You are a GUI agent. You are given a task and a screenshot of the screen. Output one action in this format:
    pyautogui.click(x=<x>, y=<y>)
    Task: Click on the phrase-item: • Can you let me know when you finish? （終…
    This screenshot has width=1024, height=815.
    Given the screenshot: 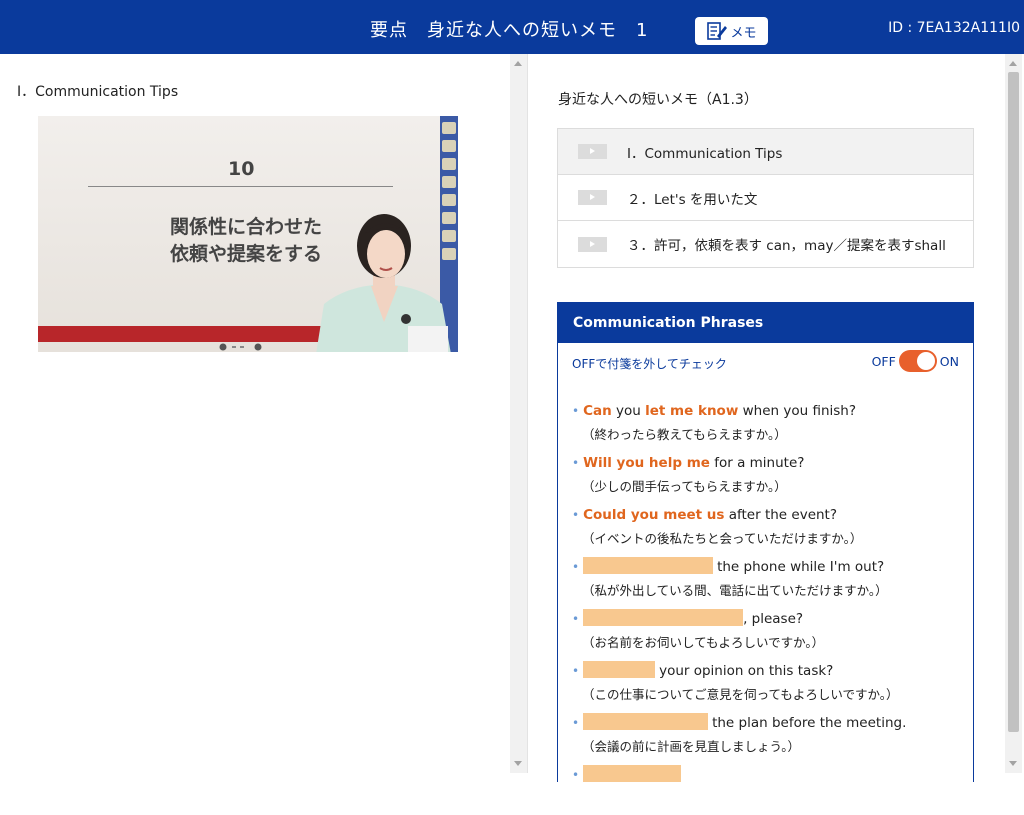 What is the action you would take?
    pyautogui.click(x=769, y=425)
    